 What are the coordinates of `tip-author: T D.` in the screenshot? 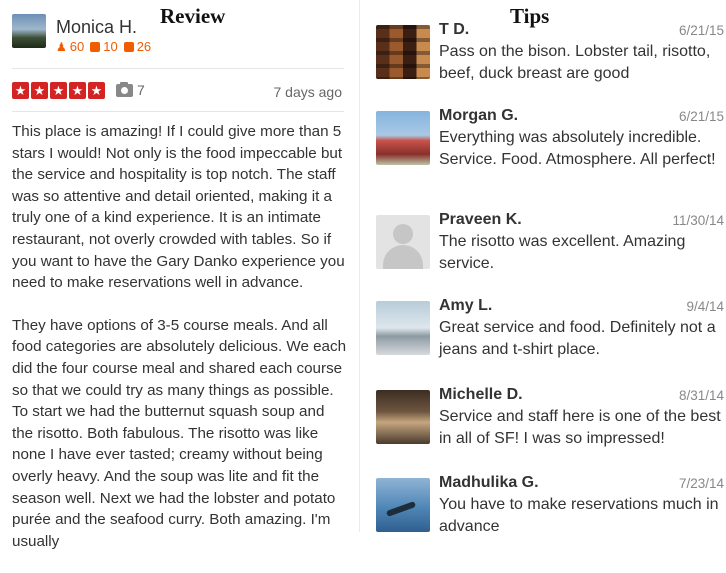 It's located at (454, 30).